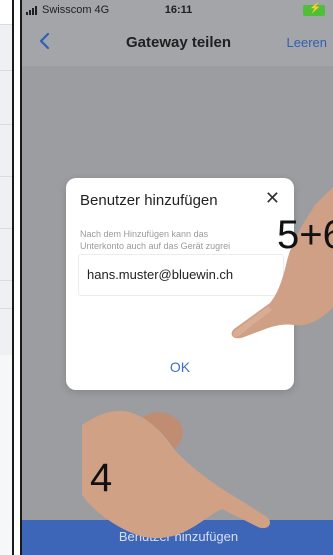  What do you see at coordinates (314, 9) in the screenshot?
I see `battery-icon` at bounding box center [314, 9].